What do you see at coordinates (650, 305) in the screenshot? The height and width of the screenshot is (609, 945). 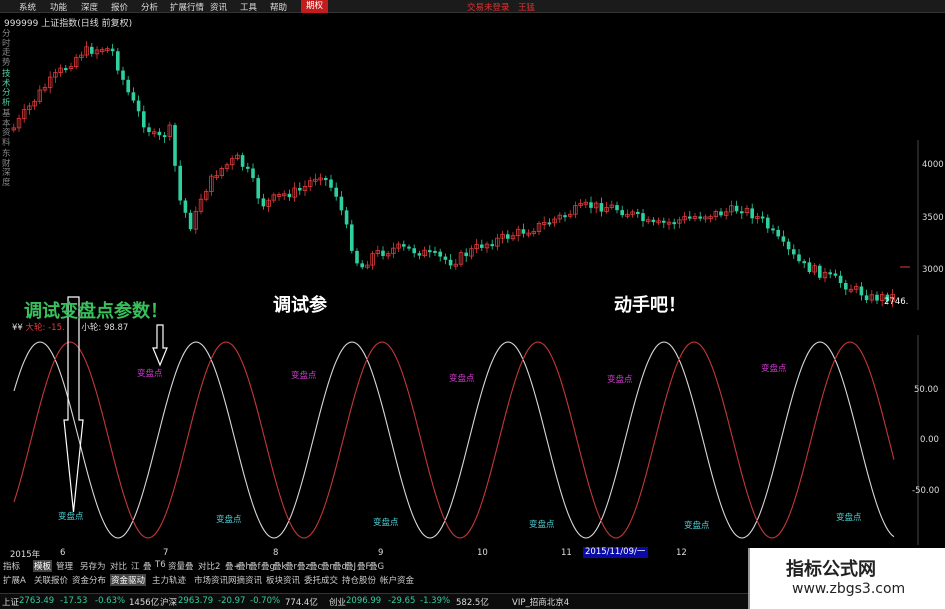 I see `overlay-text-right: 动手吧！` at bounding box center [650, 305].